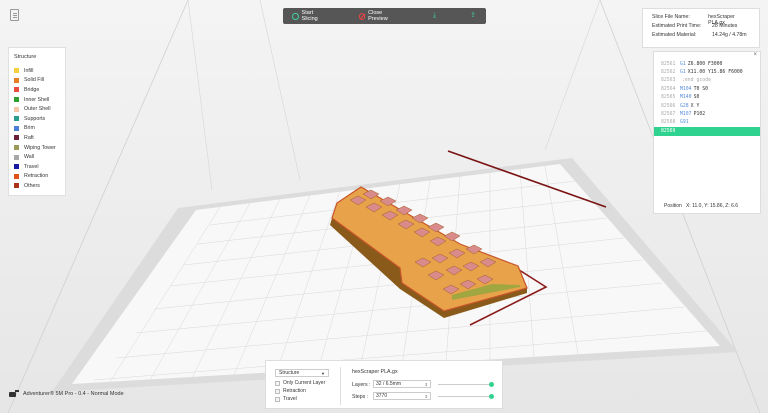  Describe the element at coordinates (701, 20) in the screenshot. I see `info-row: Slice File Name: hexScraper PLA.gx` at that location.